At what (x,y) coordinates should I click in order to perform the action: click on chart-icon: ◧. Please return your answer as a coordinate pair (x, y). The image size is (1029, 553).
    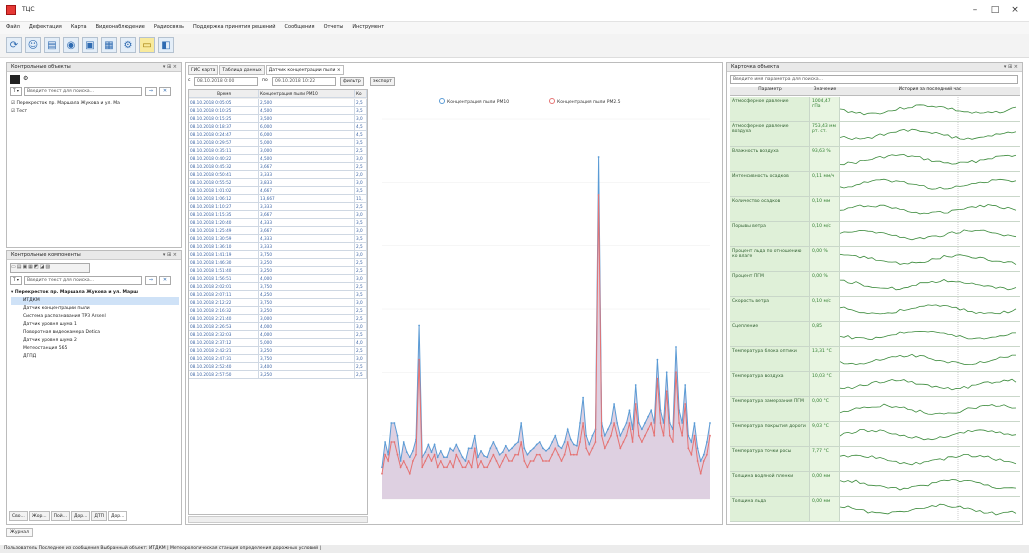
    Looking at the image, I should click on (166, 45).